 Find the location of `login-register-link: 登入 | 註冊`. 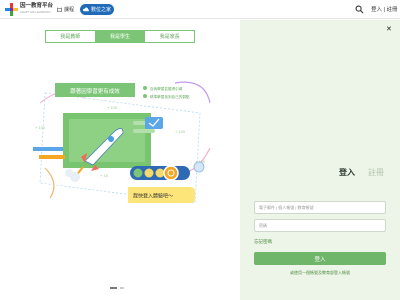

login-register-link: 登入 | 註冊 is located at coordinates (384, 9).